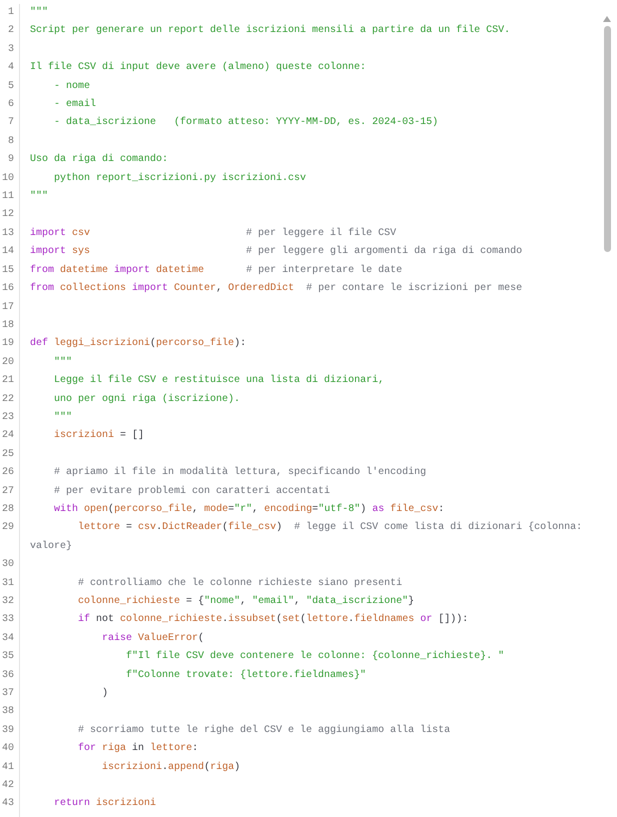 This screenshot has height=817, width=617. What do you see at coordinates (7, 325) in the screenshot?
I see `line-number: 18` at bounding box center [7, 325].